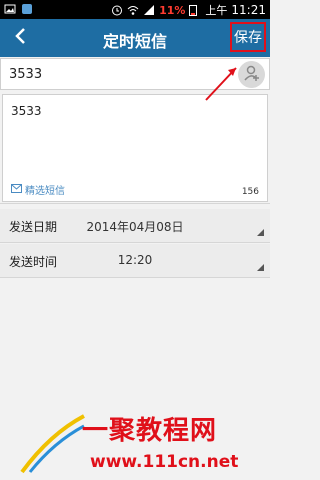  Describe the element at coordinates (135, 203) in the screenshot. I see `section-divider` at that location.